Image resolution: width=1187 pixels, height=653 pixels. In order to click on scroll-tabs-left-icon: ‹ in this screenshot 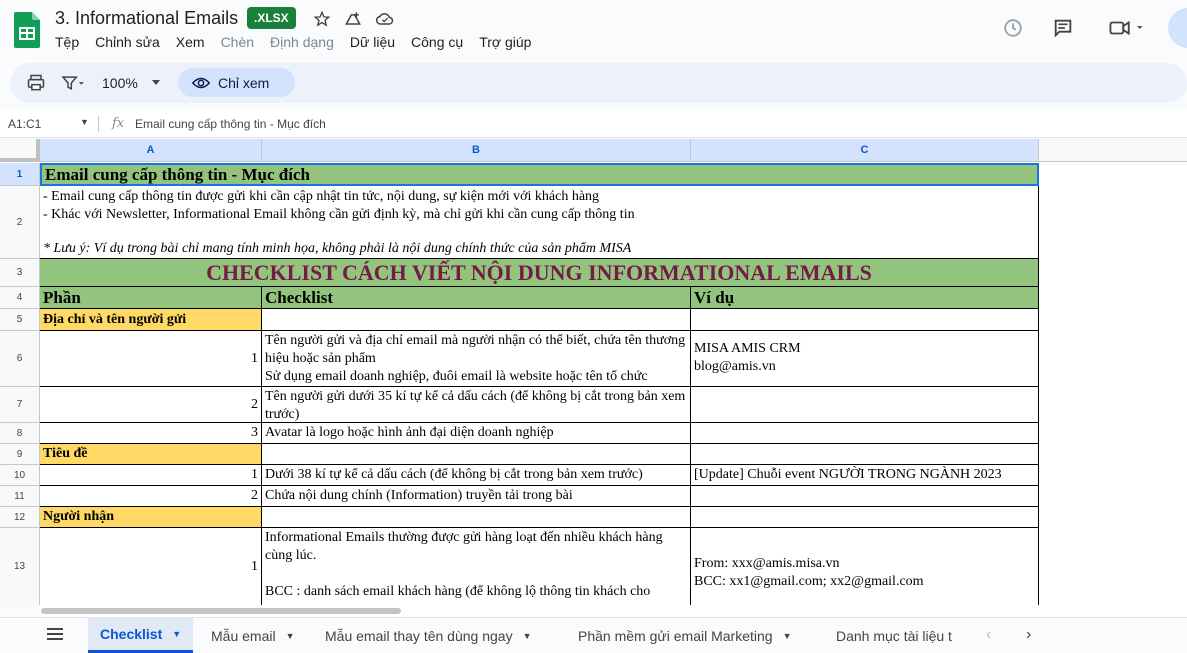, I will do `click(988, 635)`.